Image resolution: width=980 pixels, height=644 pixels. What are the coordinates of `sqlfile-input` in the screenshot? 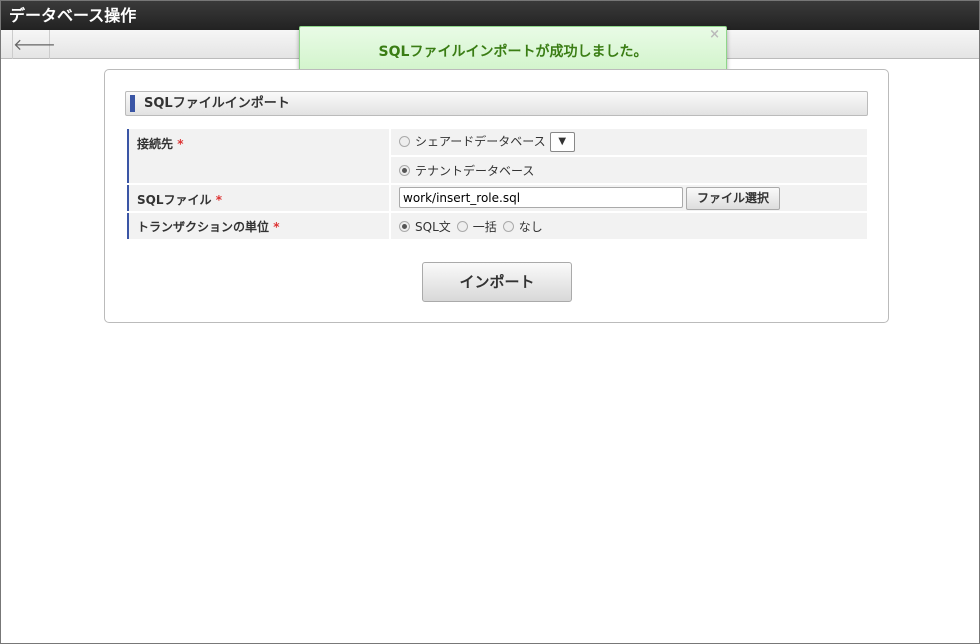 It's located at (541, 197).